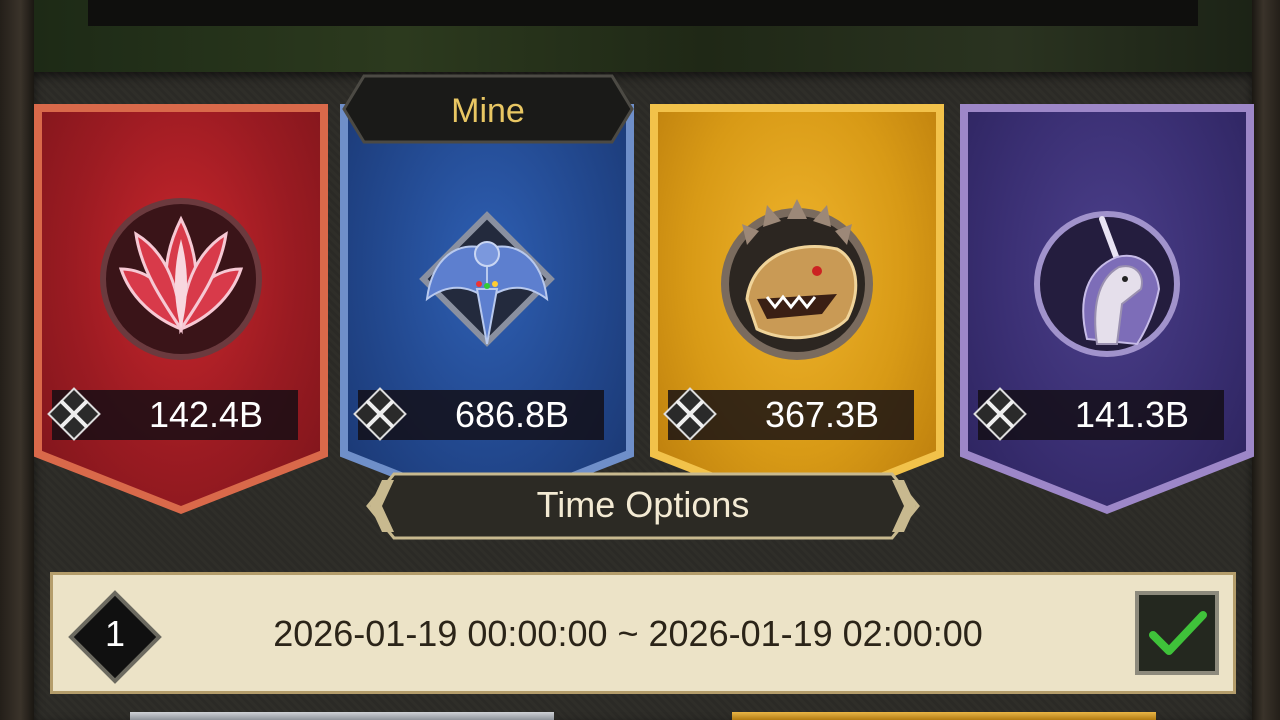 The height and width of the screenshot is (720, 1280). I want to click on bottom-button-right, so click(944, 716).